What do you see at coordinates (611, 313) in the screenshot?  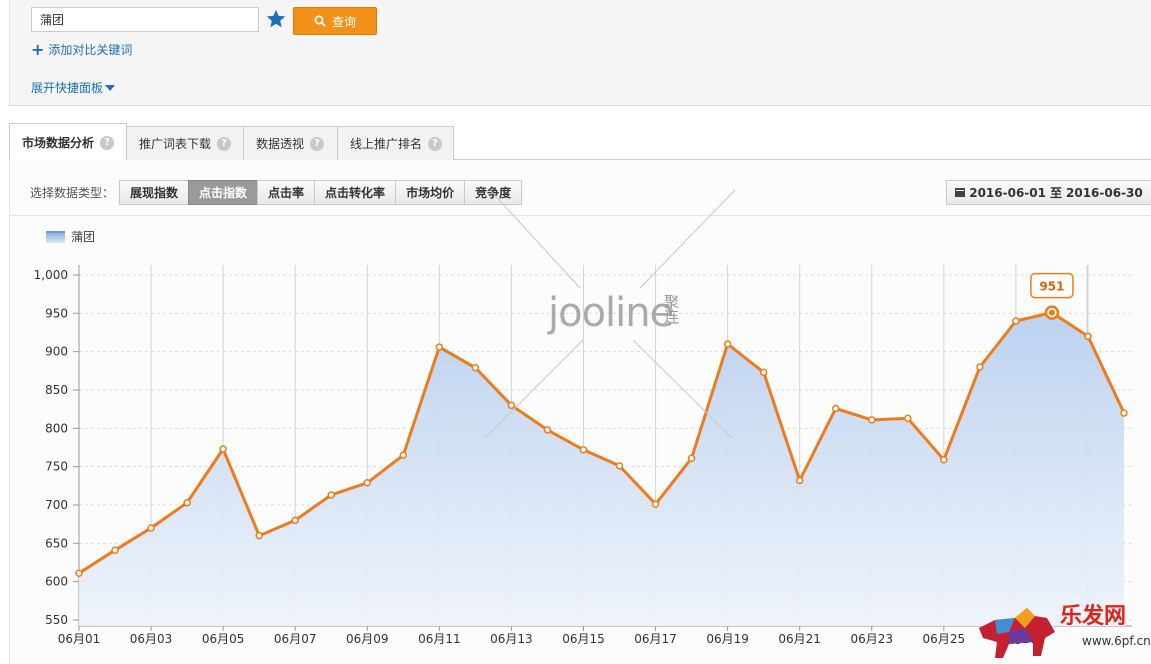 I see `watermark-brand: jooline` at bounding box center [611, 313].